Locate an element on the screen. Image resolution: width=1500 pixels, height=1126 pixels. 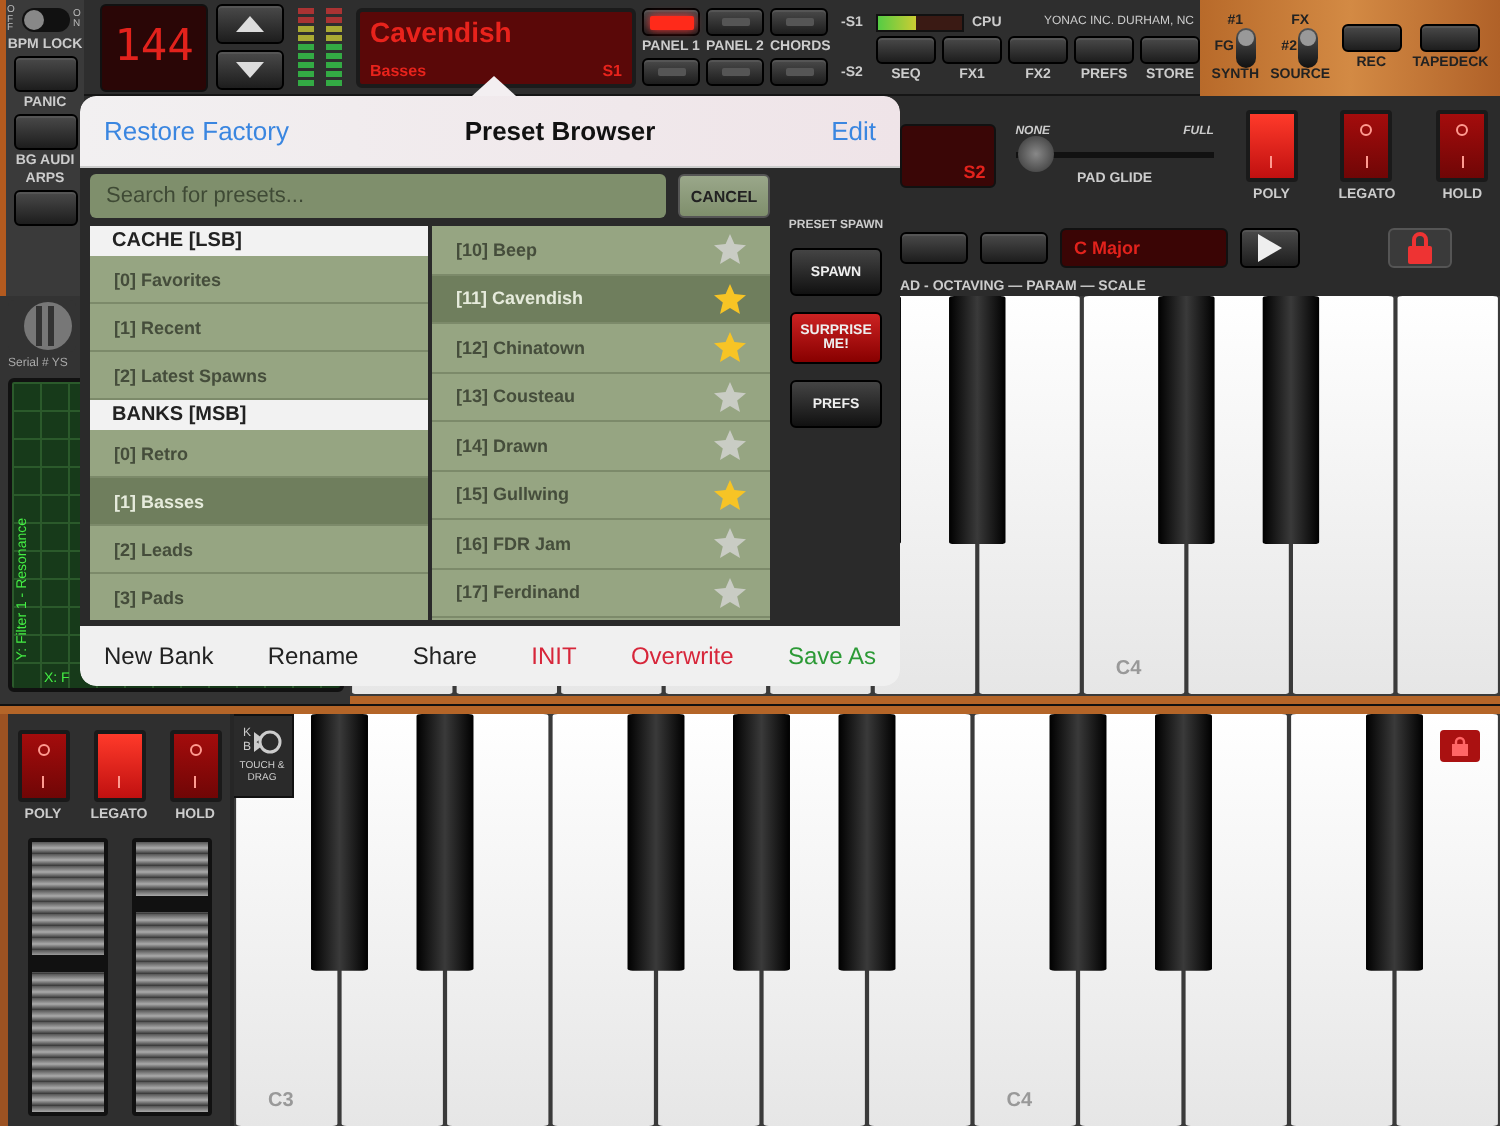
edit-button: Edit is located at coordinates (853, 131).